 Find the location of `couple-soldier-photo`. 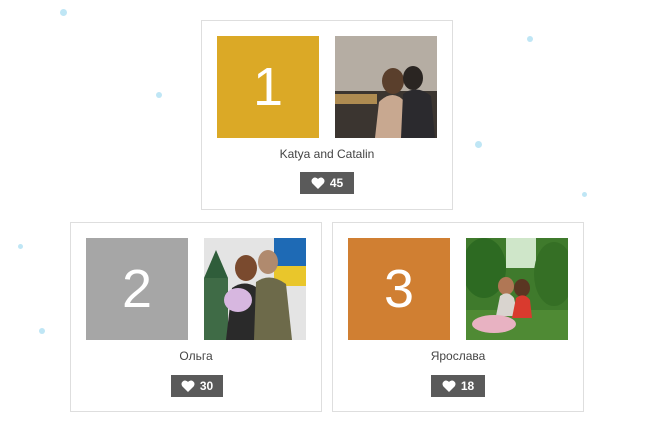

couple-soldier-photo is located at coordinates (255, 289).